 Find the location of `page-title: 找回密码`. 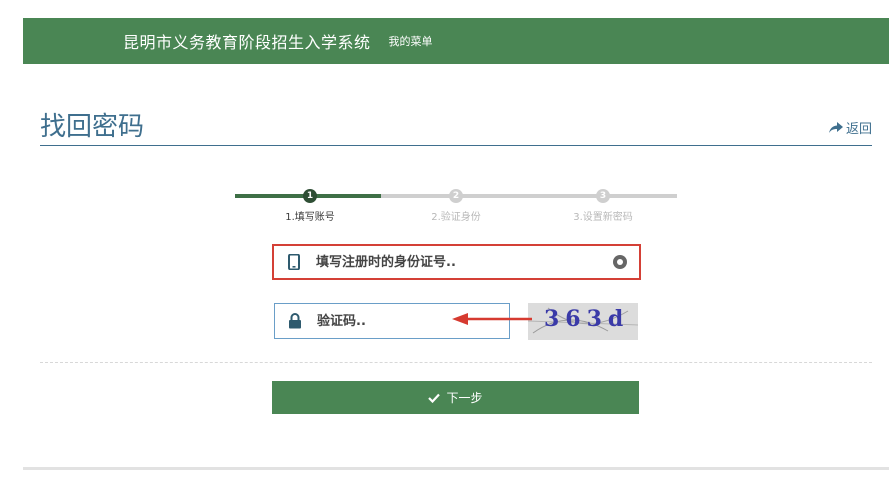

page-title: 找回密码 is located at coordinates (92, 127).